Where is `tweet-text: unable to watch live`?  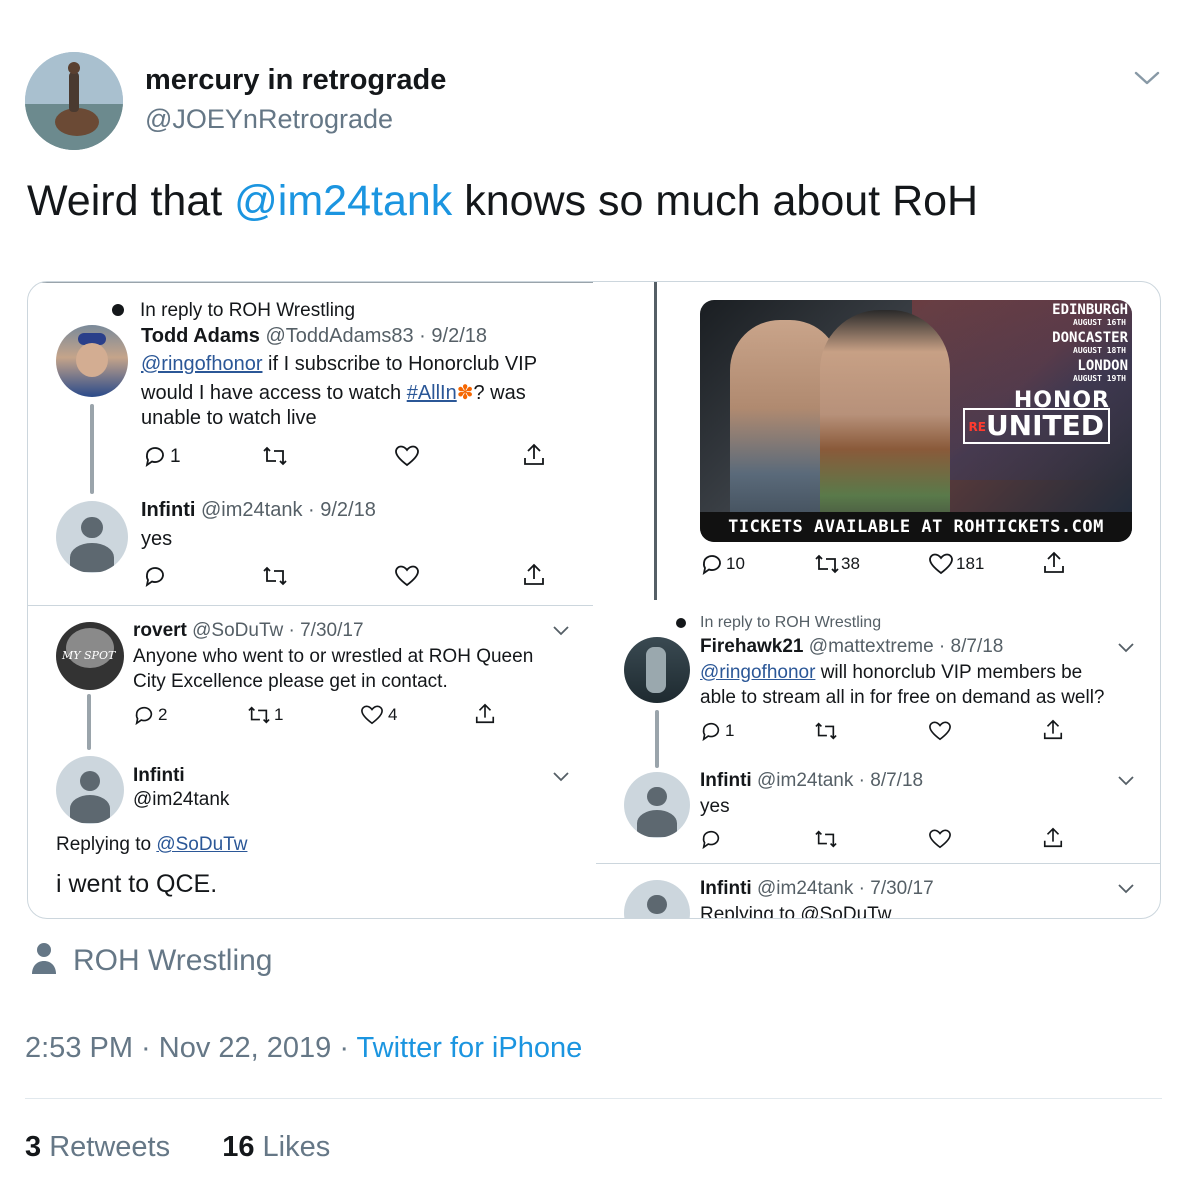
tweet-text: unable to watch live is located at coordinates (229, 418).